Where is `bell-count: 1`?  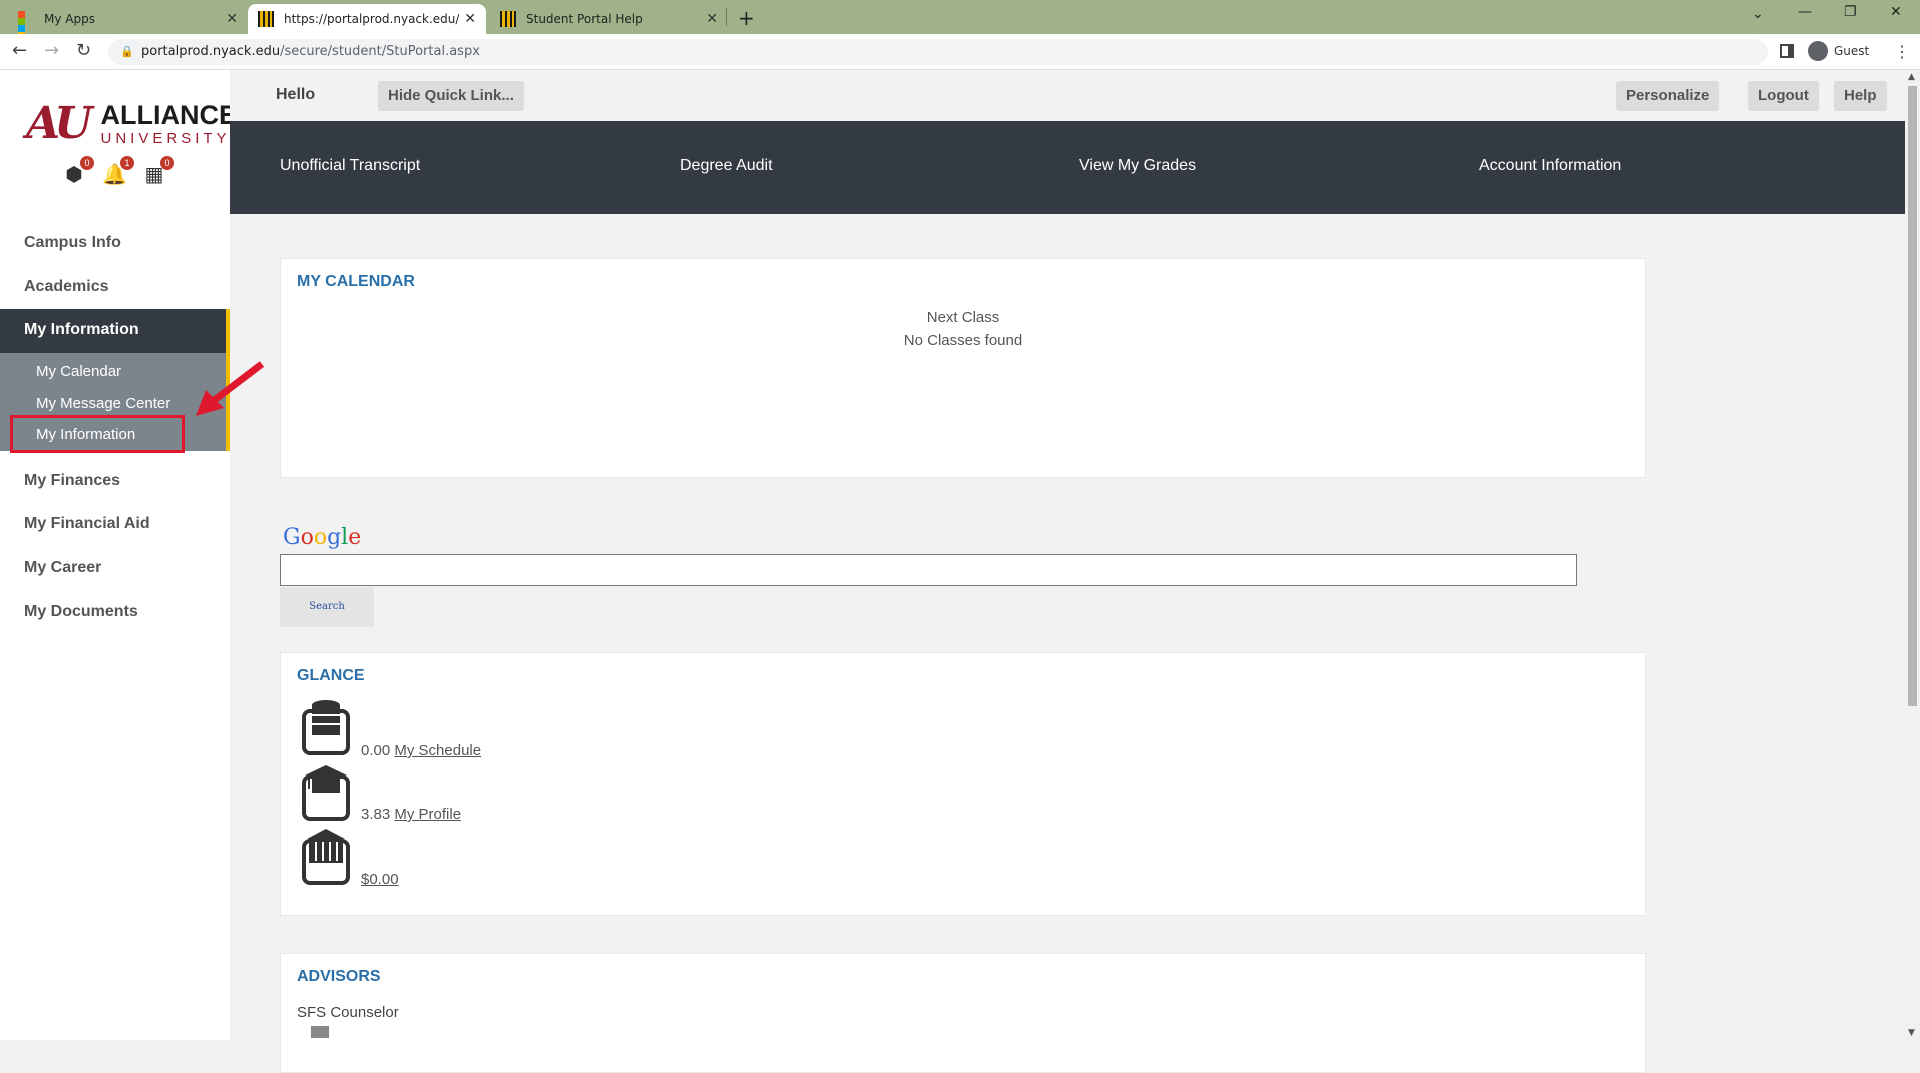 bell-count: 1 is located at coordinates (127, 163).